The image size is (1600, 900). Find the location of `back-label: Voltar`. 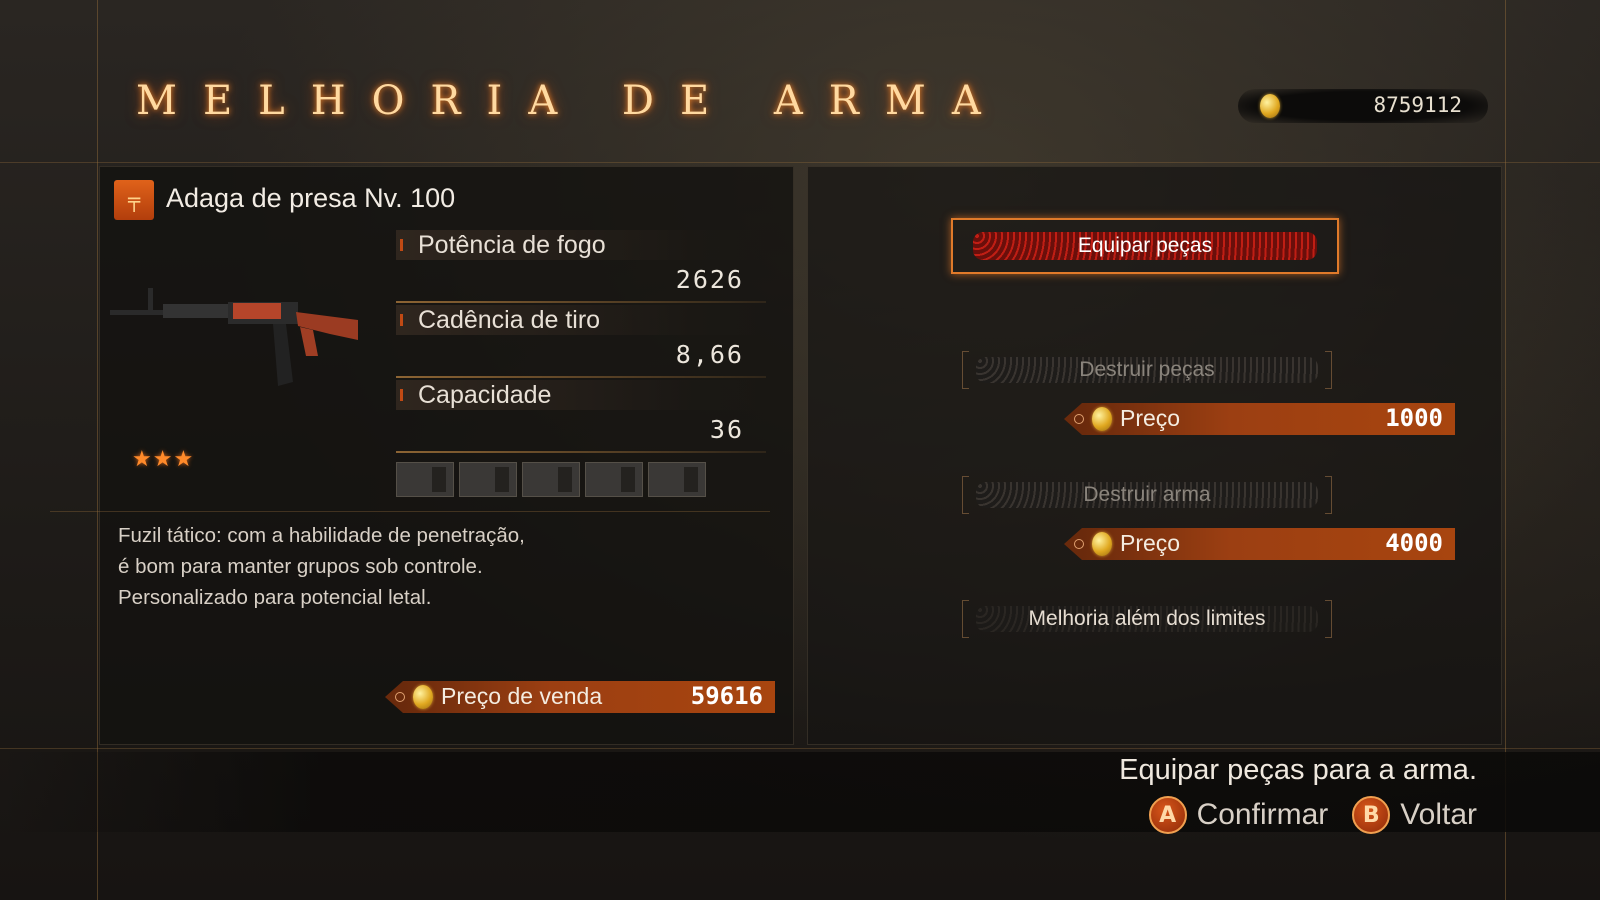

back-label: Voltar is located at coordinates (1438, 814).